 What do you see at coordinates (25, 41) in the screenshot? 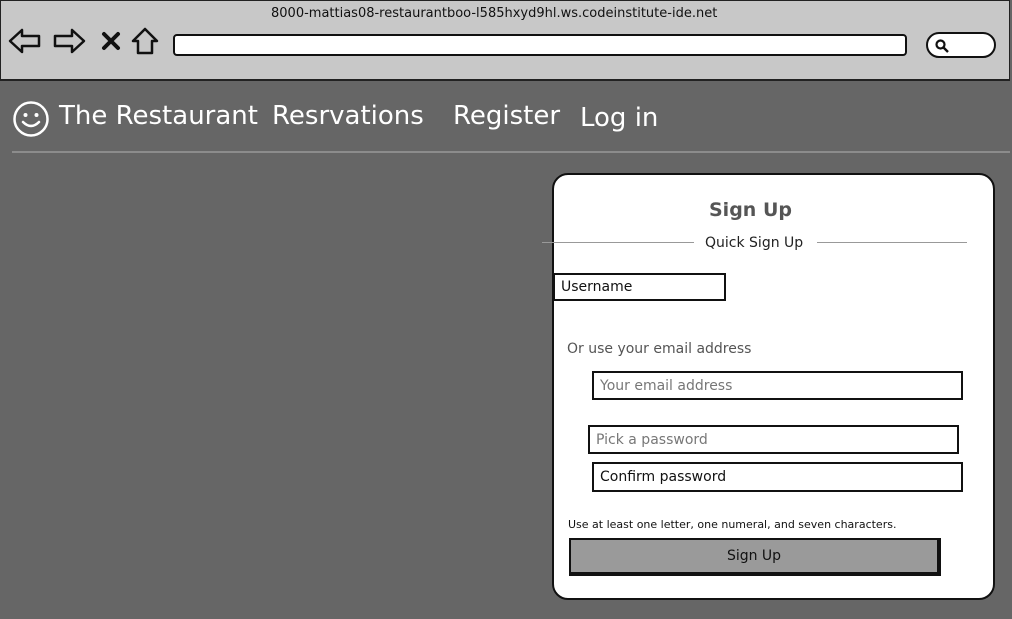
I see `back-arrow-icon` at bounding box center [25, 41].